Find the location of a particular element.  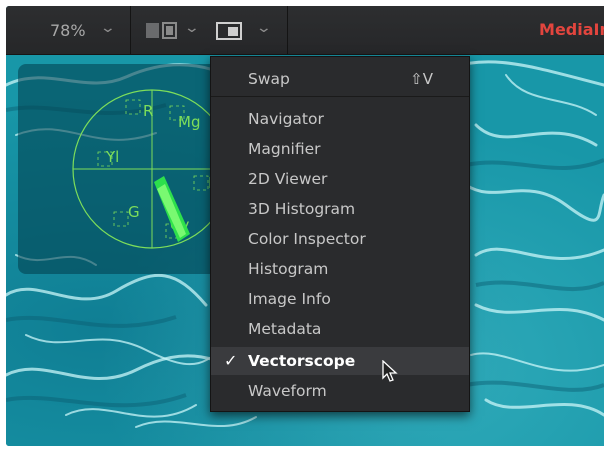

menu-item-label: Swap is located at coordinates (269, 79).